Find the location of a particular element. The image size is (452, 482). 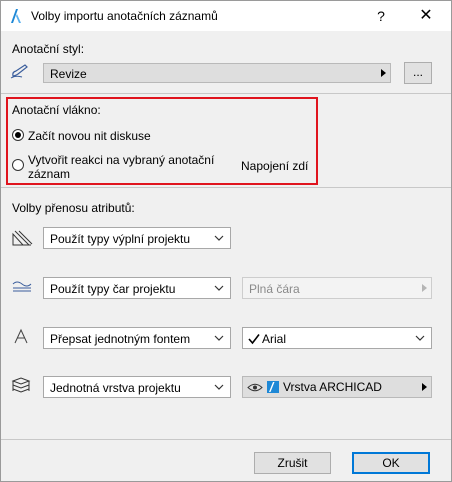

markup-style-value: Revize is located at coordinates (68, 74).